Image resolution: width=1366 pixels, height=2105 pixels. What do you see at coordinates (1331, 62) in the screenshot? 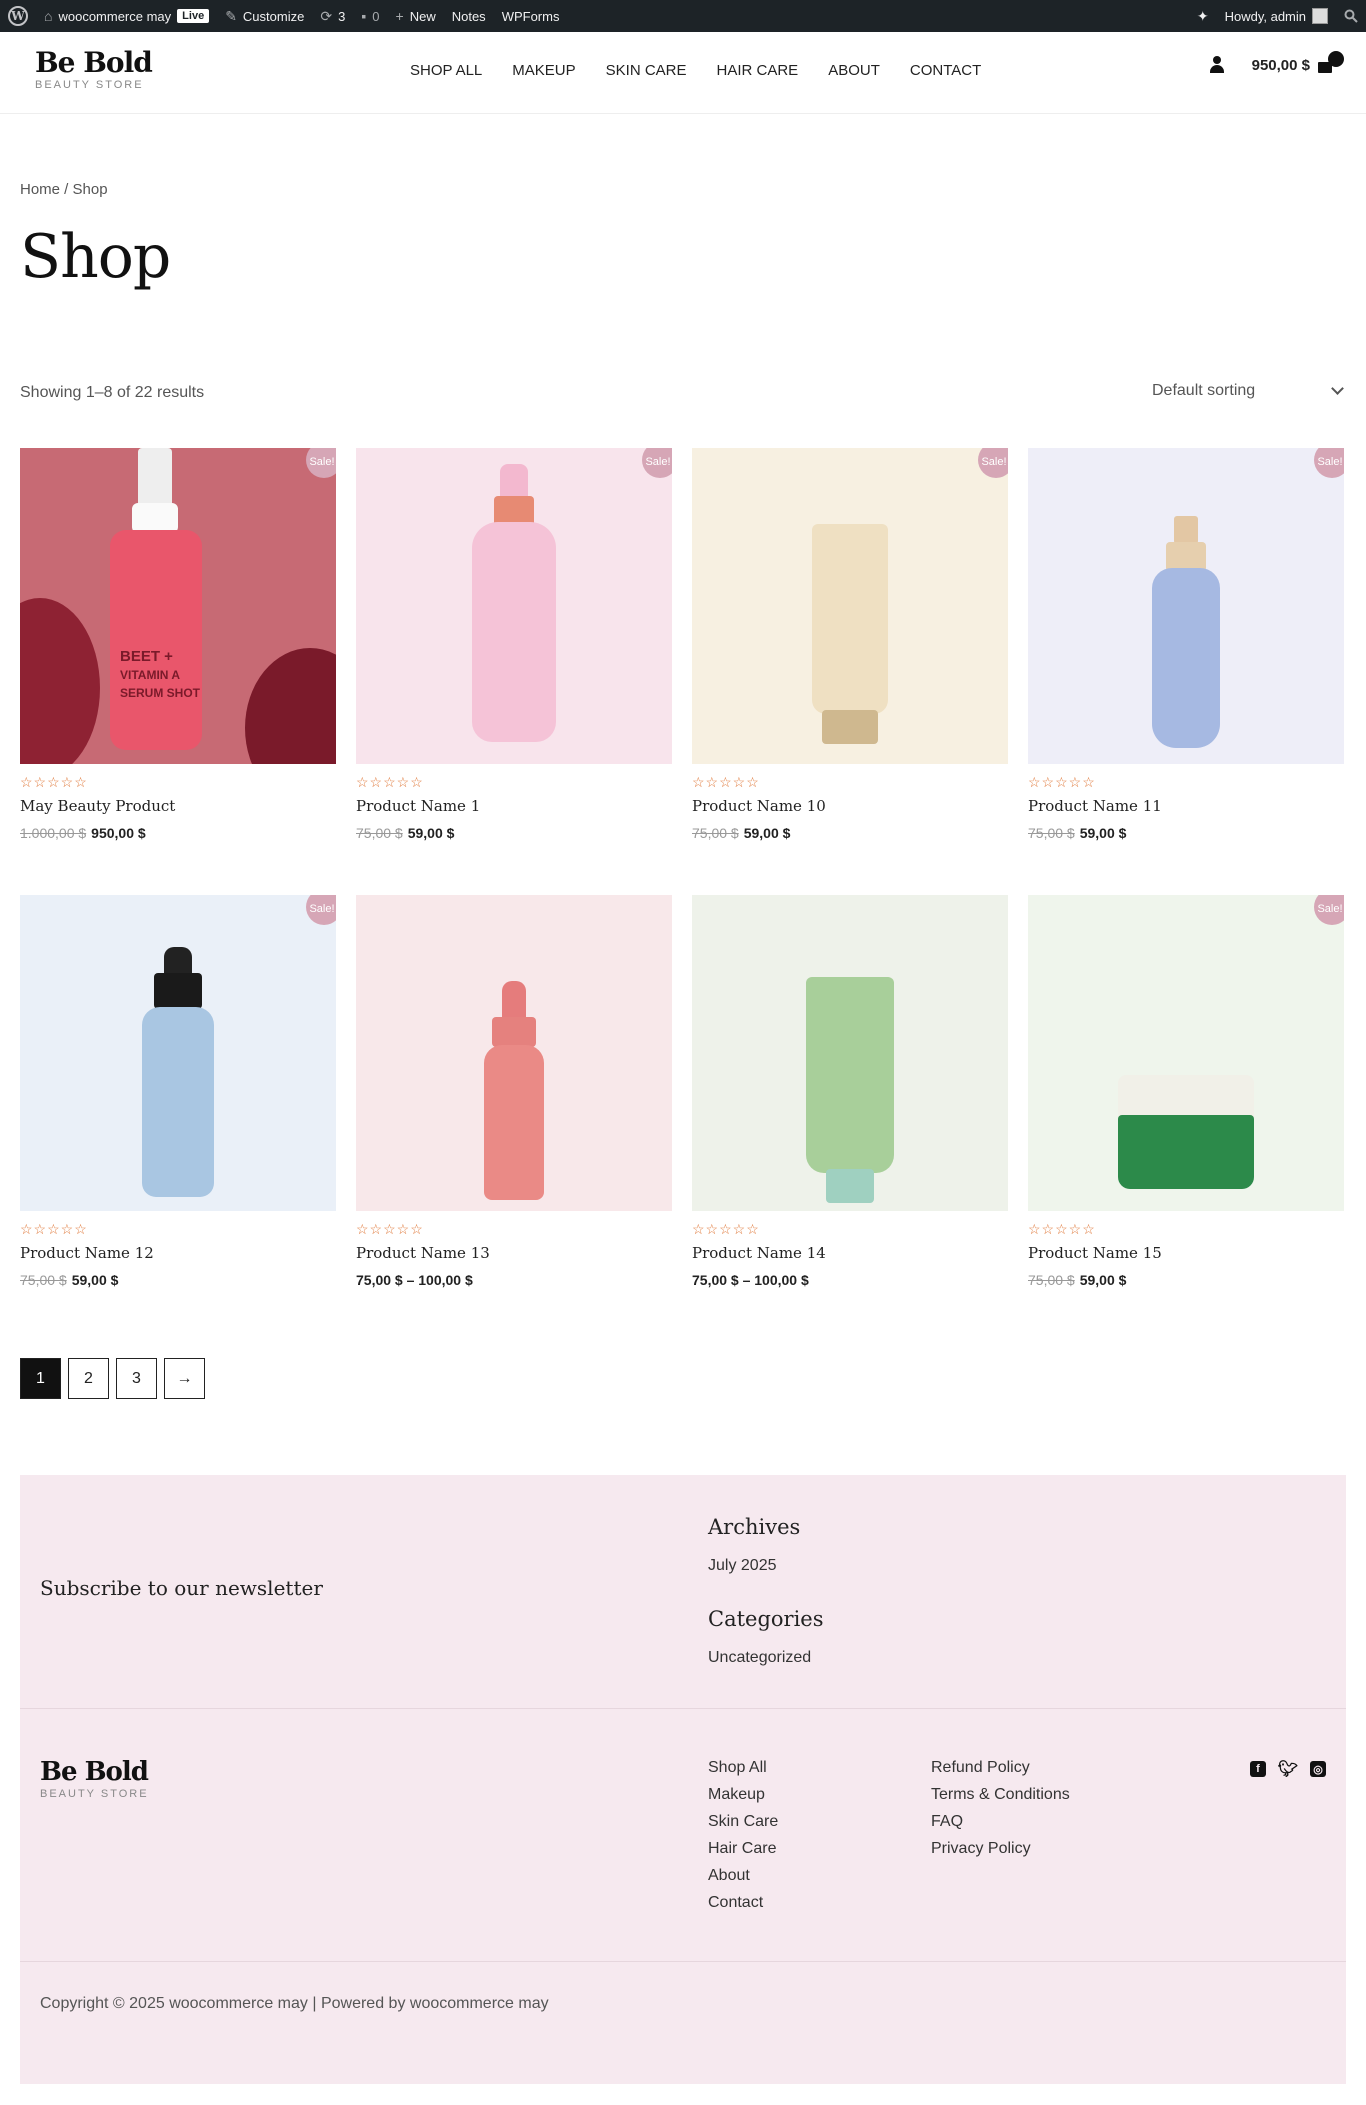
I see `cart-icon` at bounding box center [1331, 62].